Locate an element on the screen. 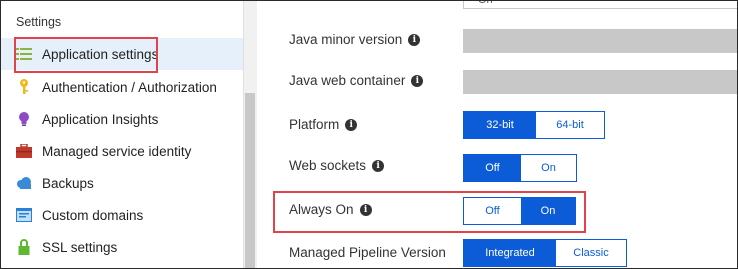  sidebar-item-custom-domains: Custom domains is located at coordinates (122, 215).